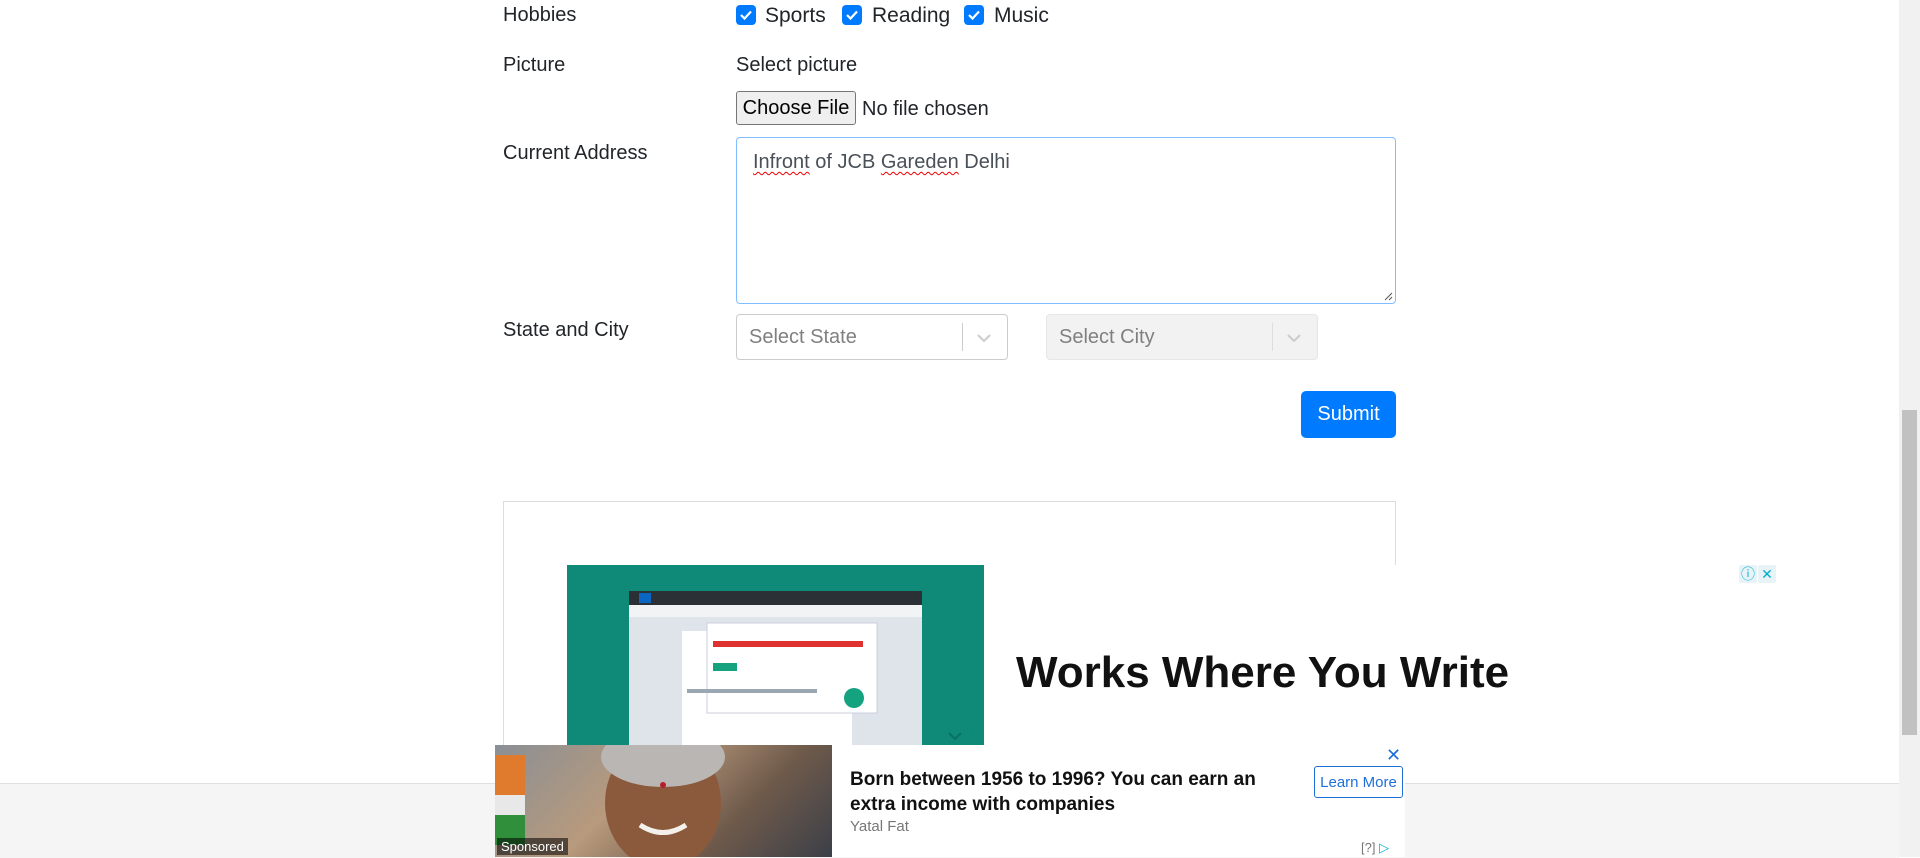 This screenshot has width=1920, height=858. What do you see at coordinates (984, 162) in the screenshot?
I see `address-word: Delhi` at bounding box center [984, 162].